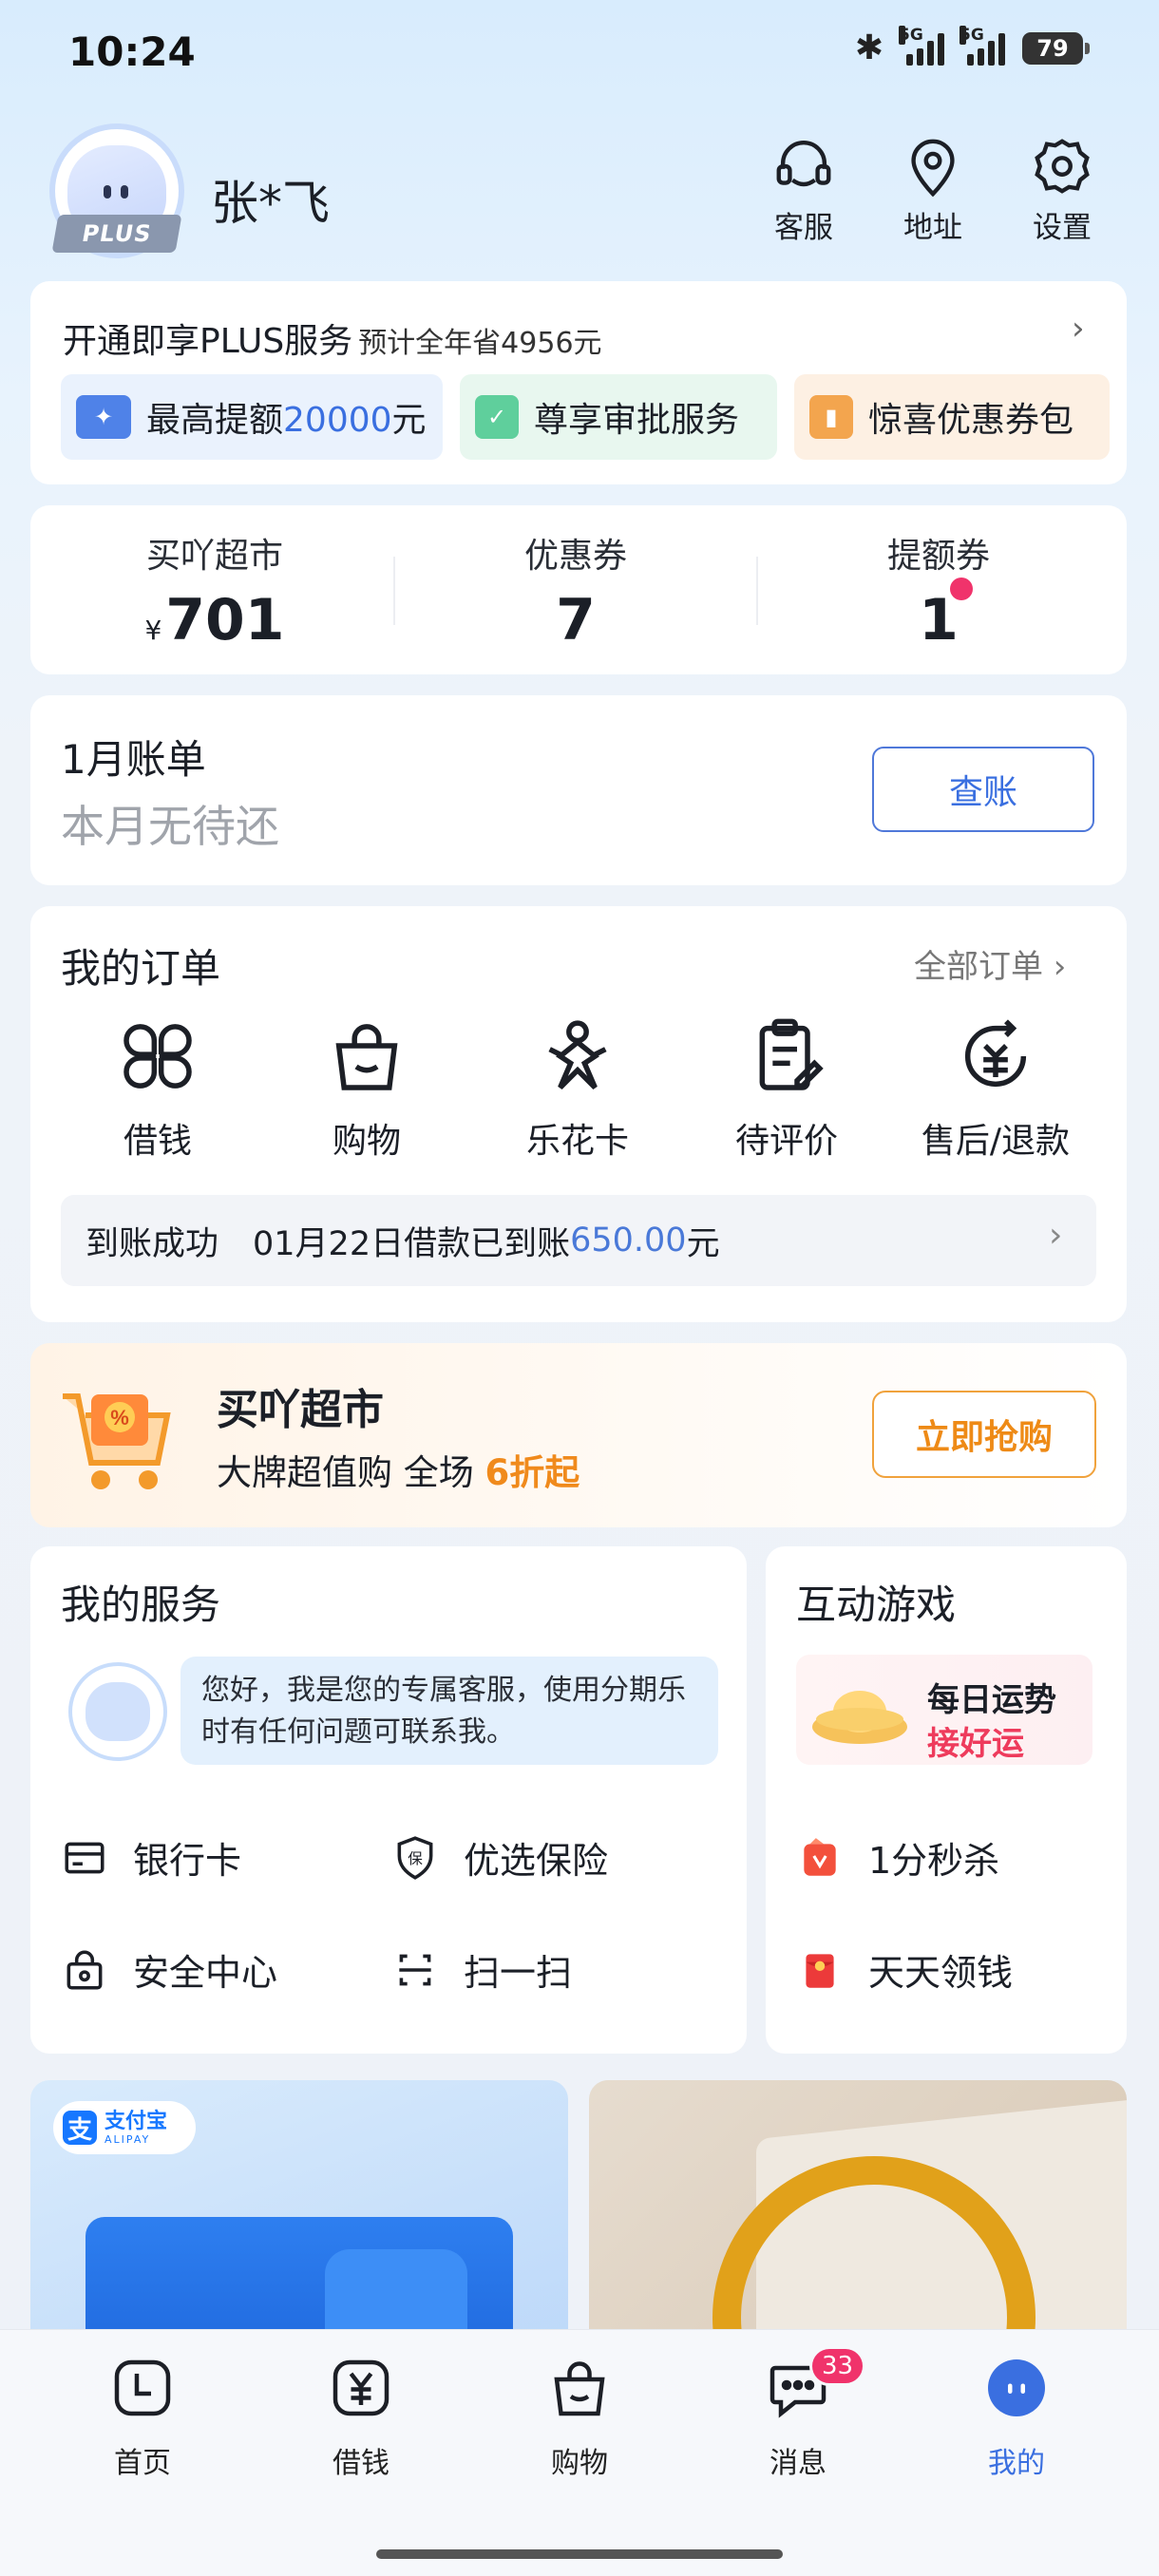 This screenshot has height=2576, width=1159. Describe the element at coordinates (332, 341) in the screenshot. I see `plus-title: 开通即享PLUS服务 预计全年省4956元` at that location.